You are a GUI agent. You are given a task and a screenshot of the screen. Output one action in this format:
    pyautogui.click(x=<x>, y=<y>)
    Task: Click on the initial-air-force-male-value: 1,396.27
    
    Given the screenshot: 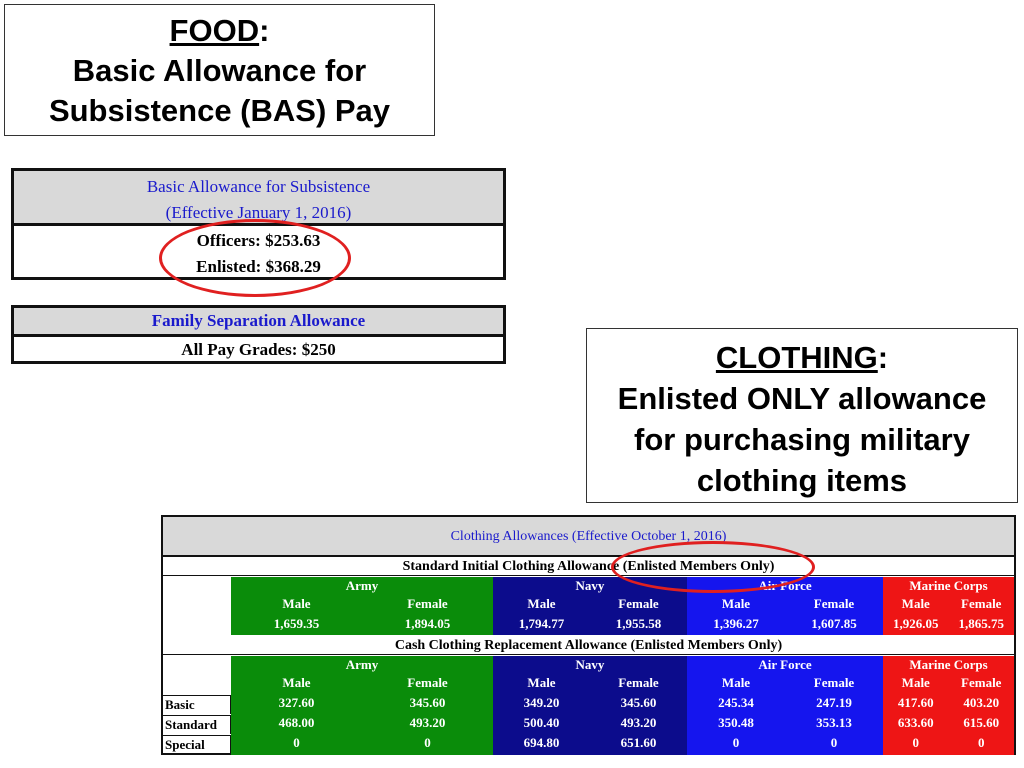 What is the action you would take?
    pyautogui.click(x=736, y=623)
    